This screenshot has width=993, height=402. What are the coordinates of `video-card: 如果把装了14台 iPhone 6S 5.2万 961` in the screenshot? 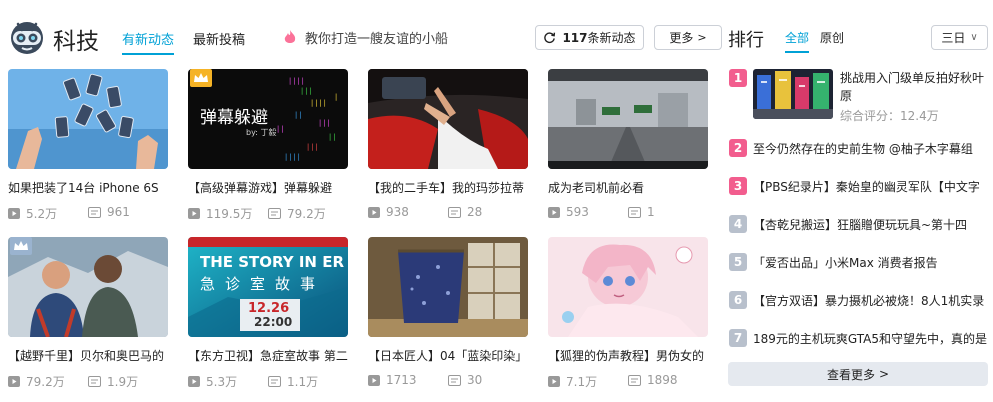 It's located at (88, 149).